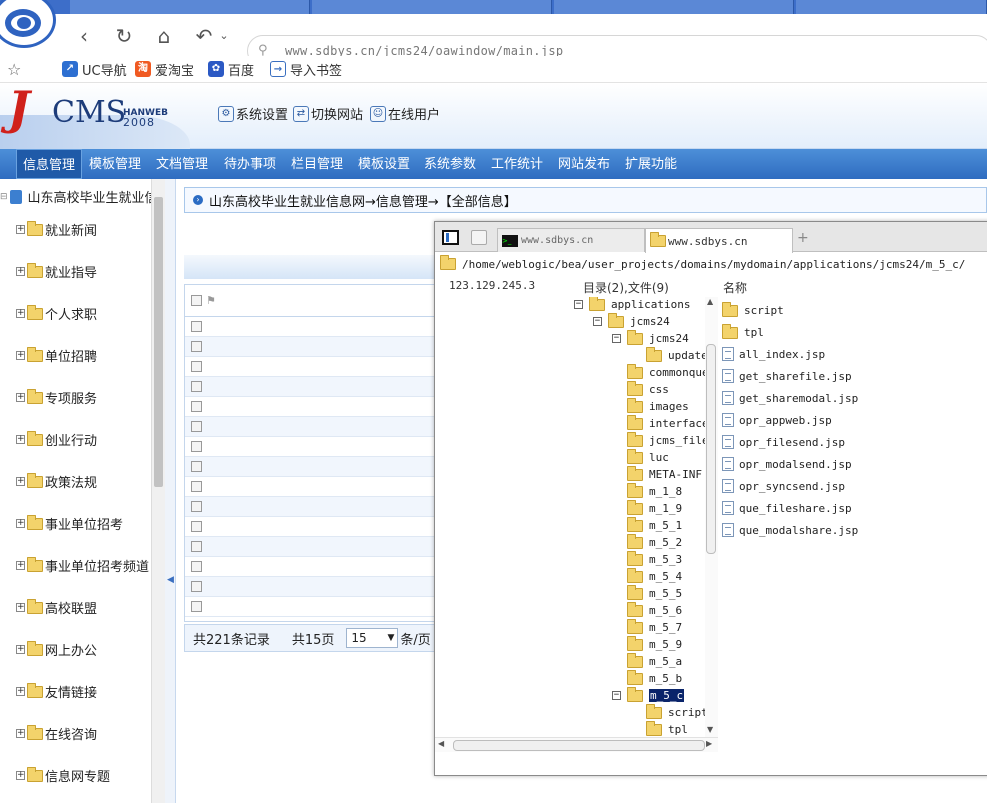  What do you see at coordinates (231, 69) in the screenshot?
I see `bookmark-baidu: ✿ 百度` at bounding box center [231, 69].